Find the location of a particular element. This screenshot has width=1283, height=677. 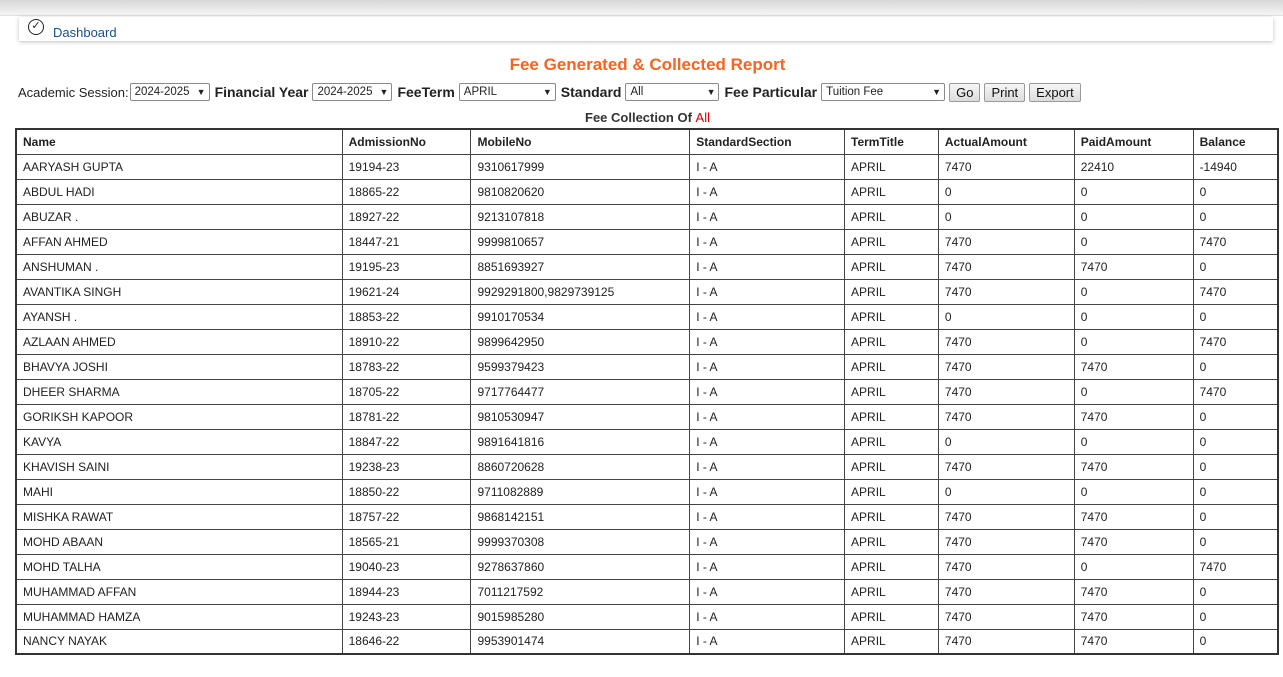

table-cell: DHEER SHARMA is located at coordinates (179, 391).